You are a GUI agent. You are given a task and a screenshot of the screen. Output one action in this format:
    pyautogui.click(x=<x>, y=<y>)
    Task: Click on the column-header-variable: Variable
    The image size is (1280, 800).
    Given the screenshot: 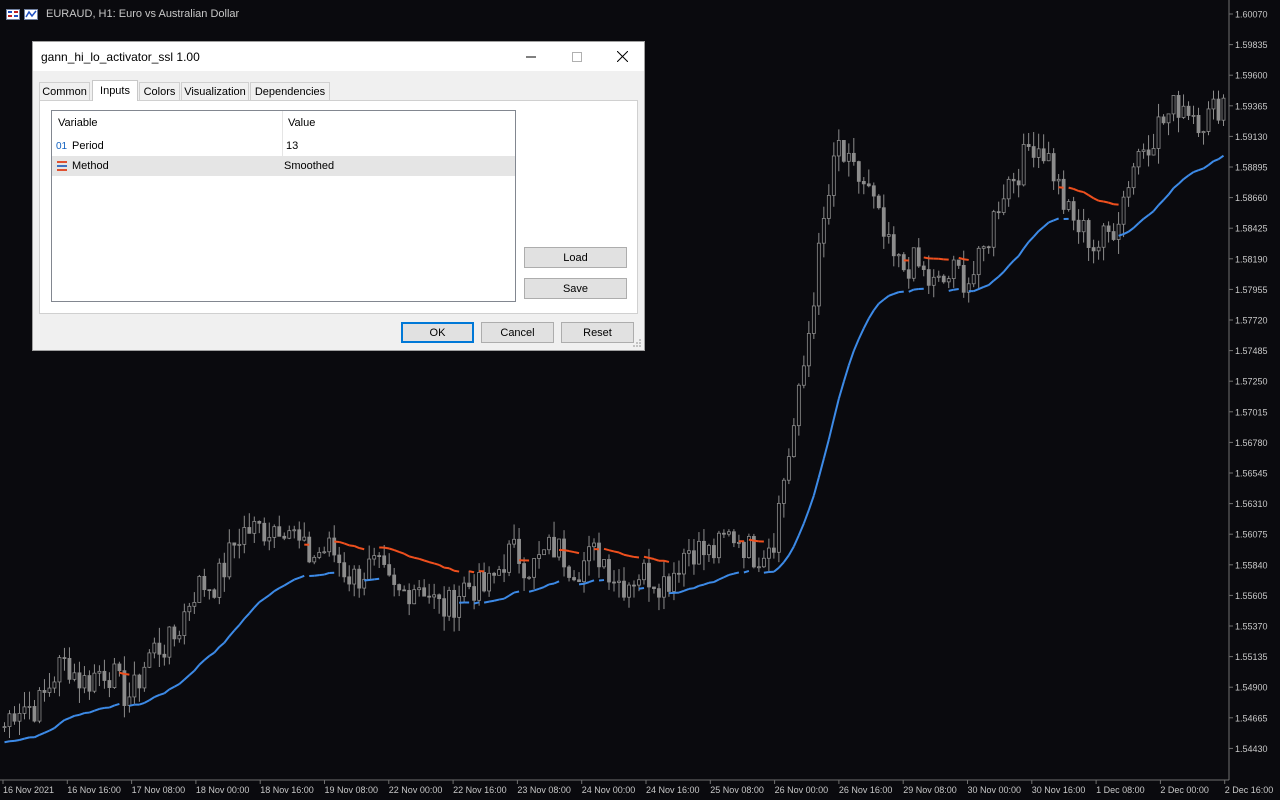 What is the action you would take?
    pyautogui.click(x=78, y=123)
    